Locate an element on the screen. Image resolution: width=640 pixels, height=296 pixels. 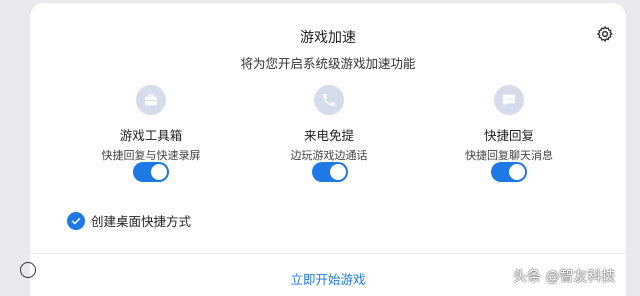
create-shortcut-option: 创建桌面快捷方式 is located at coordinates (129, 220).